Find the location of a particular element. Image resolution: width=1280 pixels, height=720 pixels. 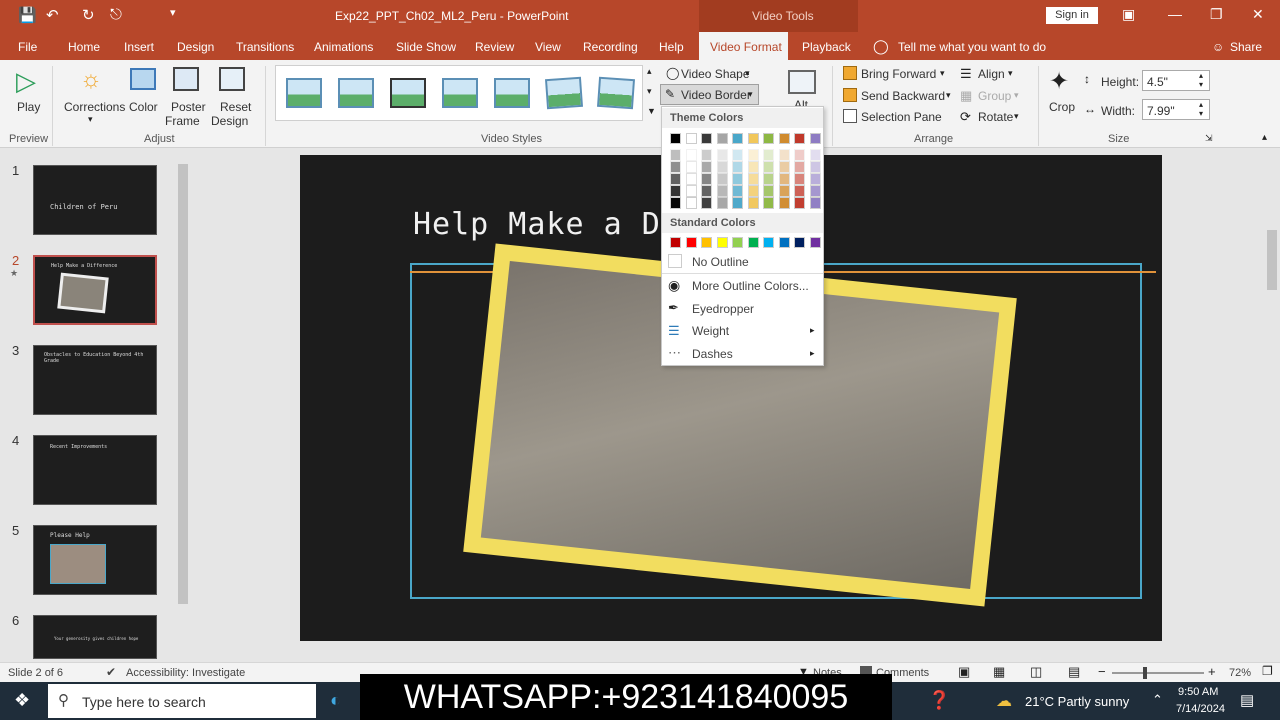

play-icon: ▷ is located at coordinates (26, 81).